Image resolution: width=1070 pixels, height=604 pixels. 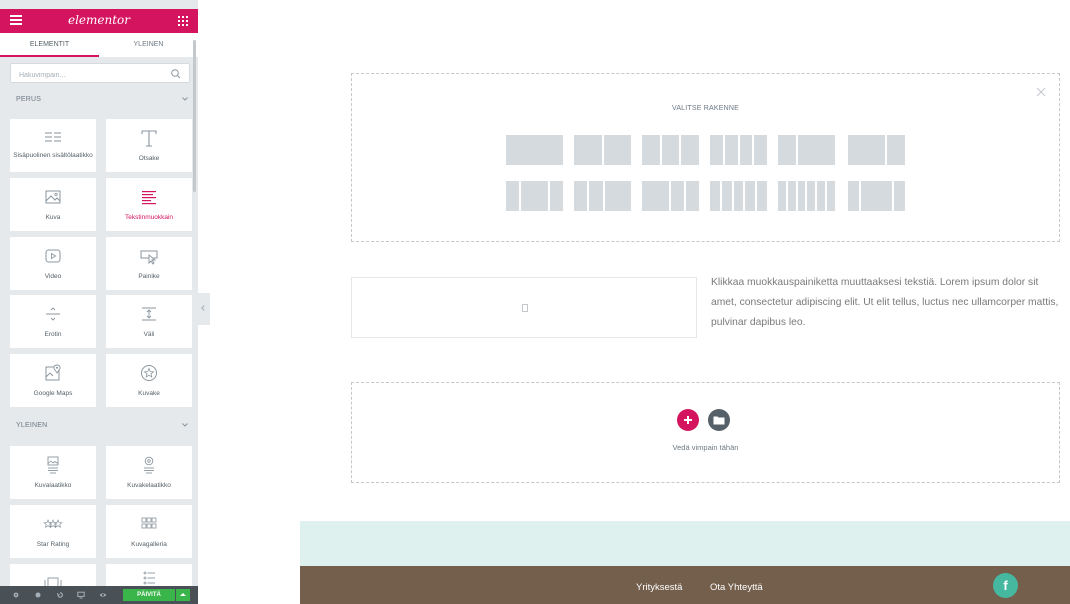 I want to click on divider-icon, so click(x=53, y=314).